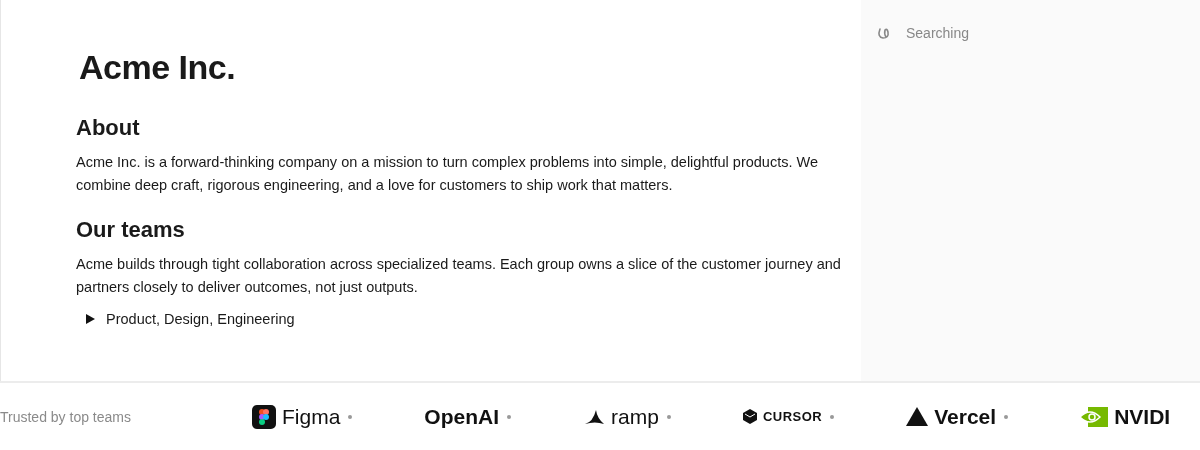 This screenshot has width=1200, height=450. Describe the element at coordinates (938, 33) in the screenshot. I see `status-text: Searching` at that location.